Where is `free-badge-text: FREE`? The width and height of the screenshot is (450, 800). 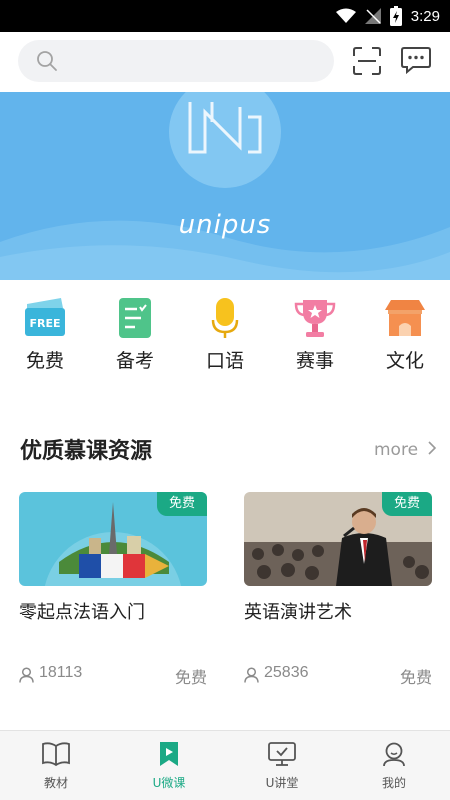 free-badge-text: FREE is located at coordinates (44, 323).